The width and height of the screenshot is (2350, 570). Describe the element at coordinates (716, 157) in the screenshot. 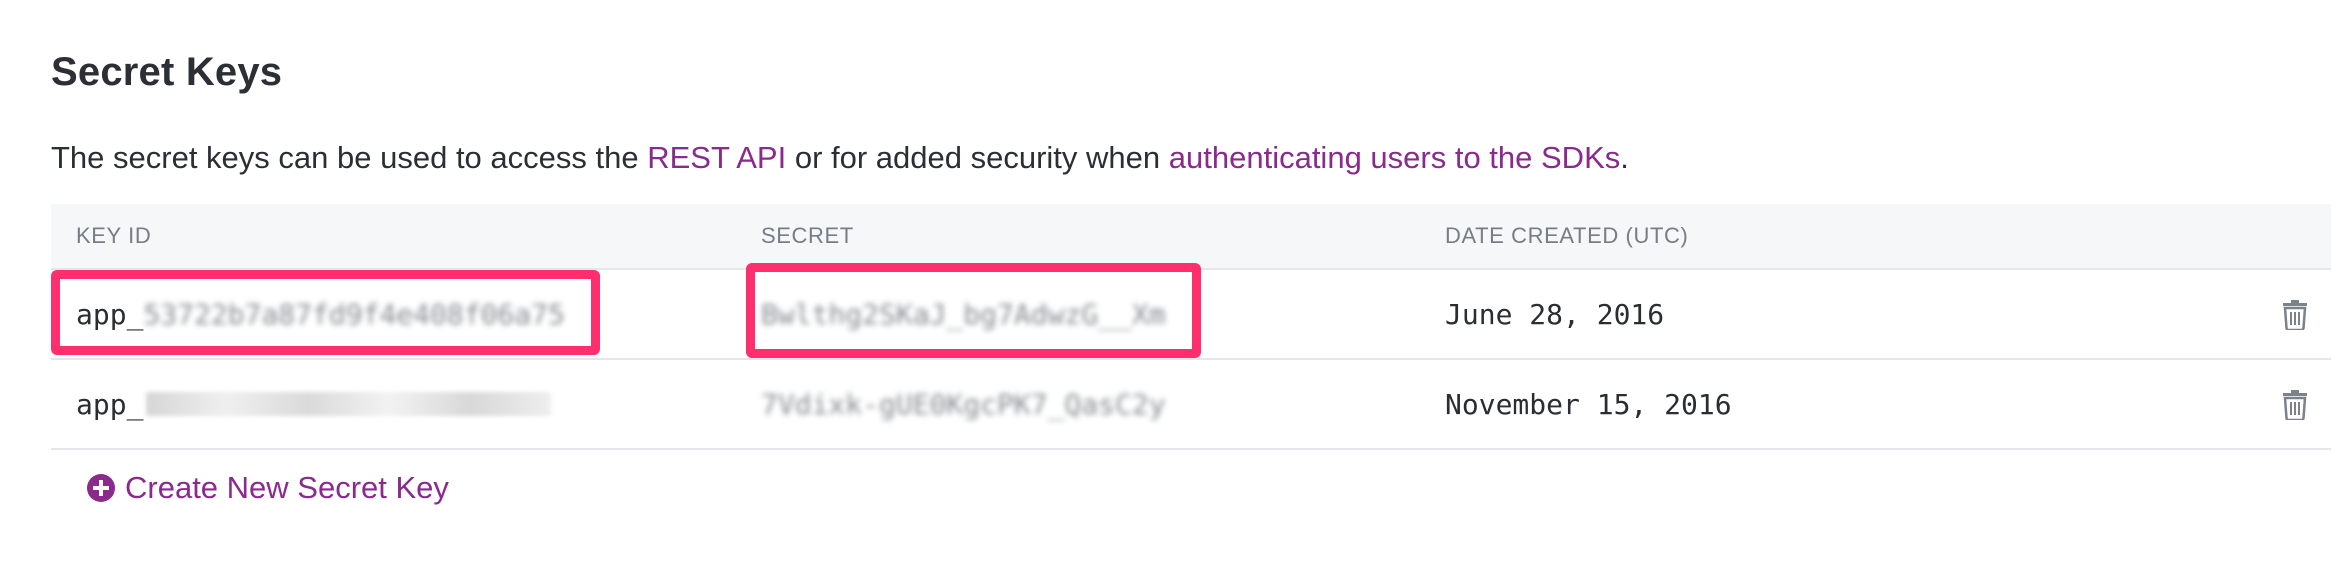

I see `rest-api-link: REST API` at that location.